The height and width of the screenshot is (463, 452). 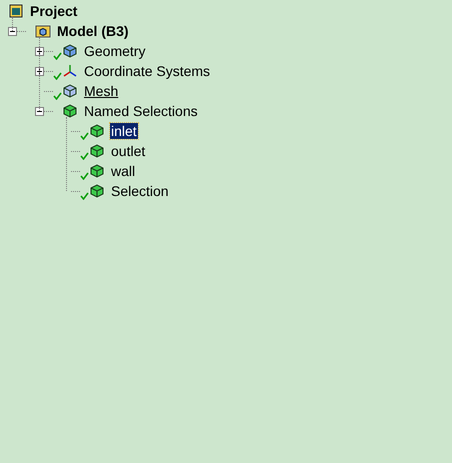 What do you see at coordinates (141, 111) in the screenshot?
I see `tree-item: Named Selections` at bounding box center [141, 111].